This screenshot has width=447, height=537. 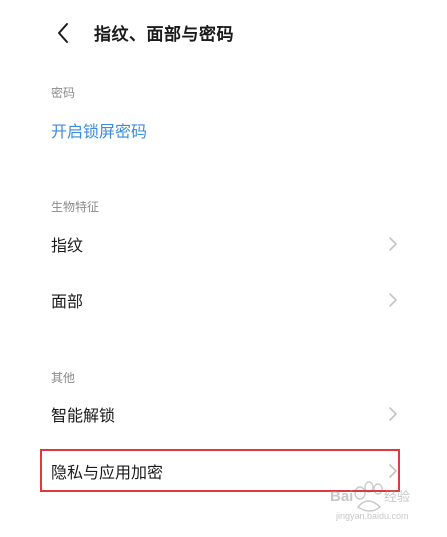 What do you see at coordinates (164, 35) in the screenshot?
I see `page-title: 指纹、面部与密码` at bounding box center [164, 35].